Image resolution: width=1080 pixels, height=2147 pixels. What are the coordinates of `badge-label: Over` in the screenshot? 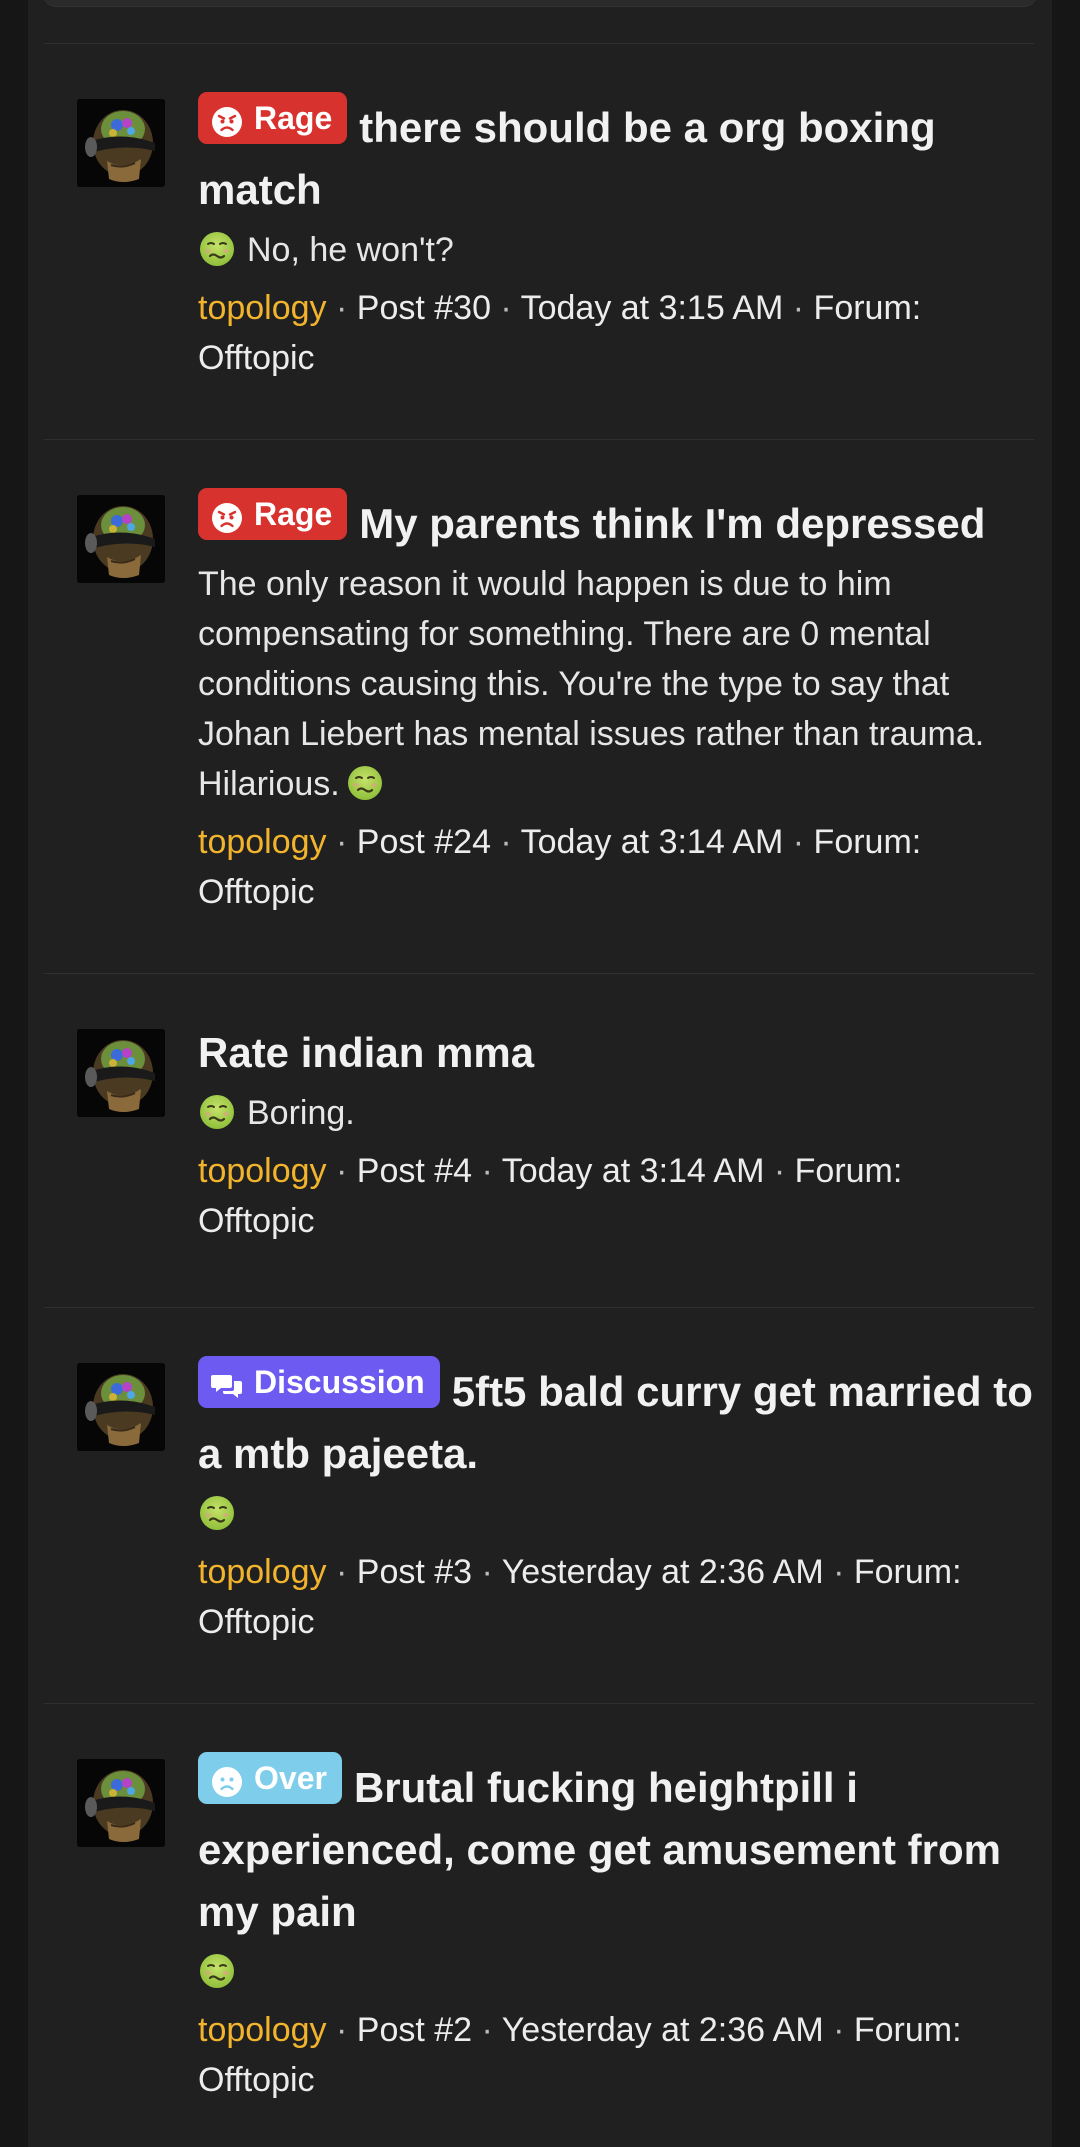 It's located at (290, 1778).